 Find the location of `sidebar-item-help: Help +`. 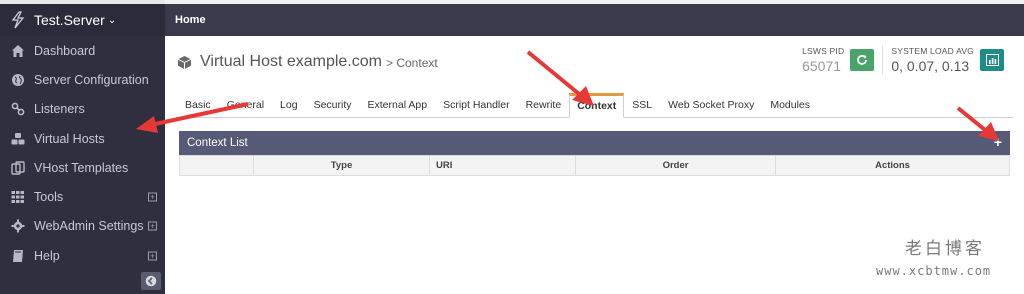

sidebar-item-help: Help + is located at coordinates (82, 255).